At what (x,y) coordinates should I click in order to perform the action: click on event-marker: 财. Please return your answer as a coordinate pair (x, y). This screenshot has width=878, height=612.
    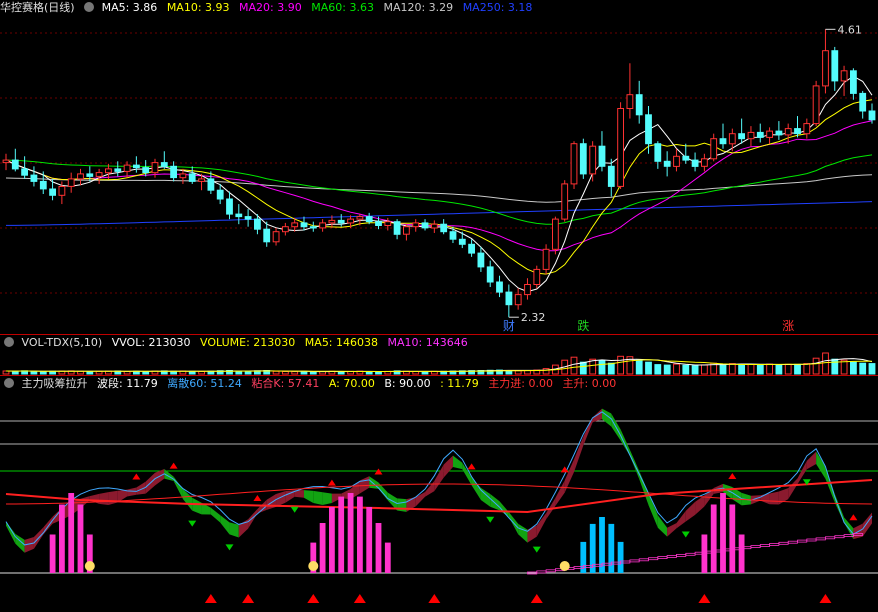
    Looking at the image, I should click on (509, 326).